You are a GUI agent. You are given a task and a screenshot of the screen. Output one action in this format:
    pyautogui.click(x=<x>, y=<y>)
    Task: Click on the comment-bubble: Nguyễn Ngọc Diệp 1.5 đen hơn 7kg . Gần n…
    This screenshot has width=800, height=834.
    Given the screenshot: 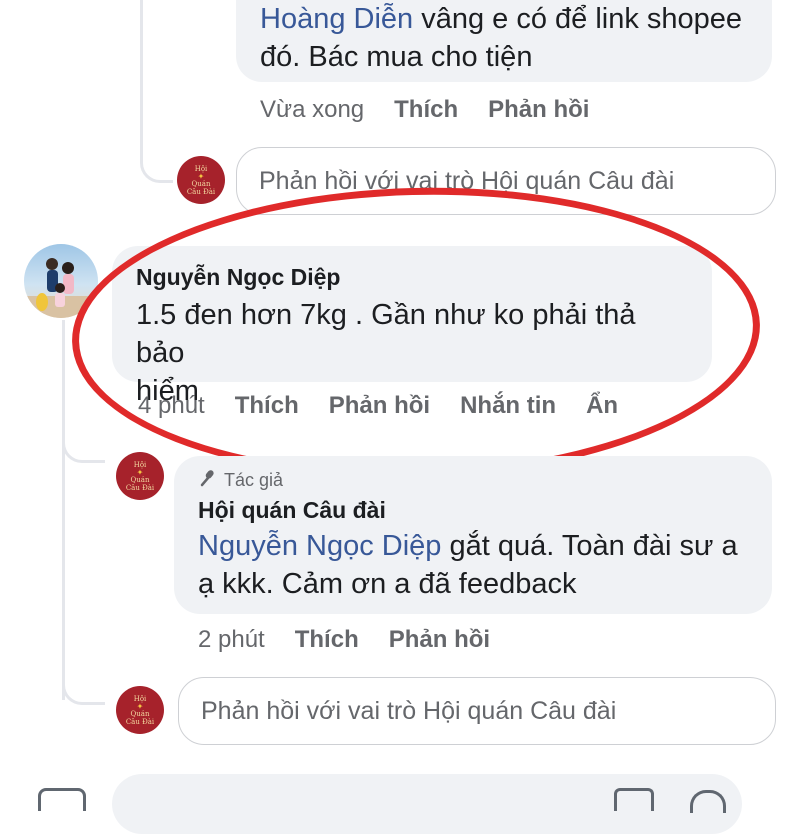 What is the action you would take?
    pyautogui.click(x=412, y=326)
    